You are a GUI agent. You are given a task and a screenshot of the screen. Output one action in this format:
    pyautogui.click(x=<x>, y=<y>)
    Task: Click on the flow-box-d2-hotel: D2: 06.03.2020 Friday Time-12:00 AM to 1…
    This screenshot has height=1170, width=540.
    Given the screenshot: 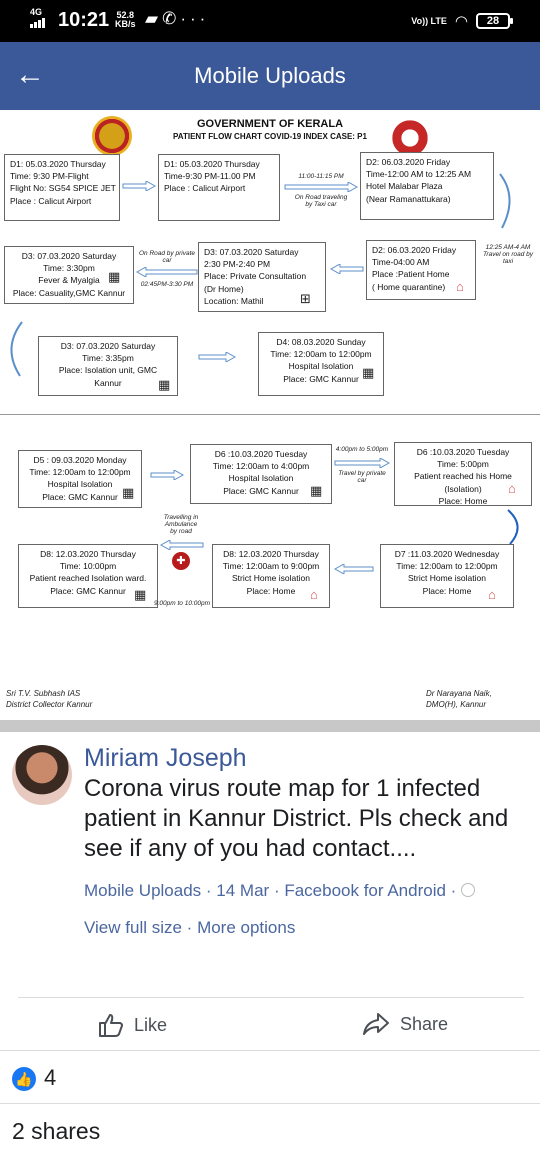 What is the action you would take?
    pyautogui.click(x=427, y=186)
    